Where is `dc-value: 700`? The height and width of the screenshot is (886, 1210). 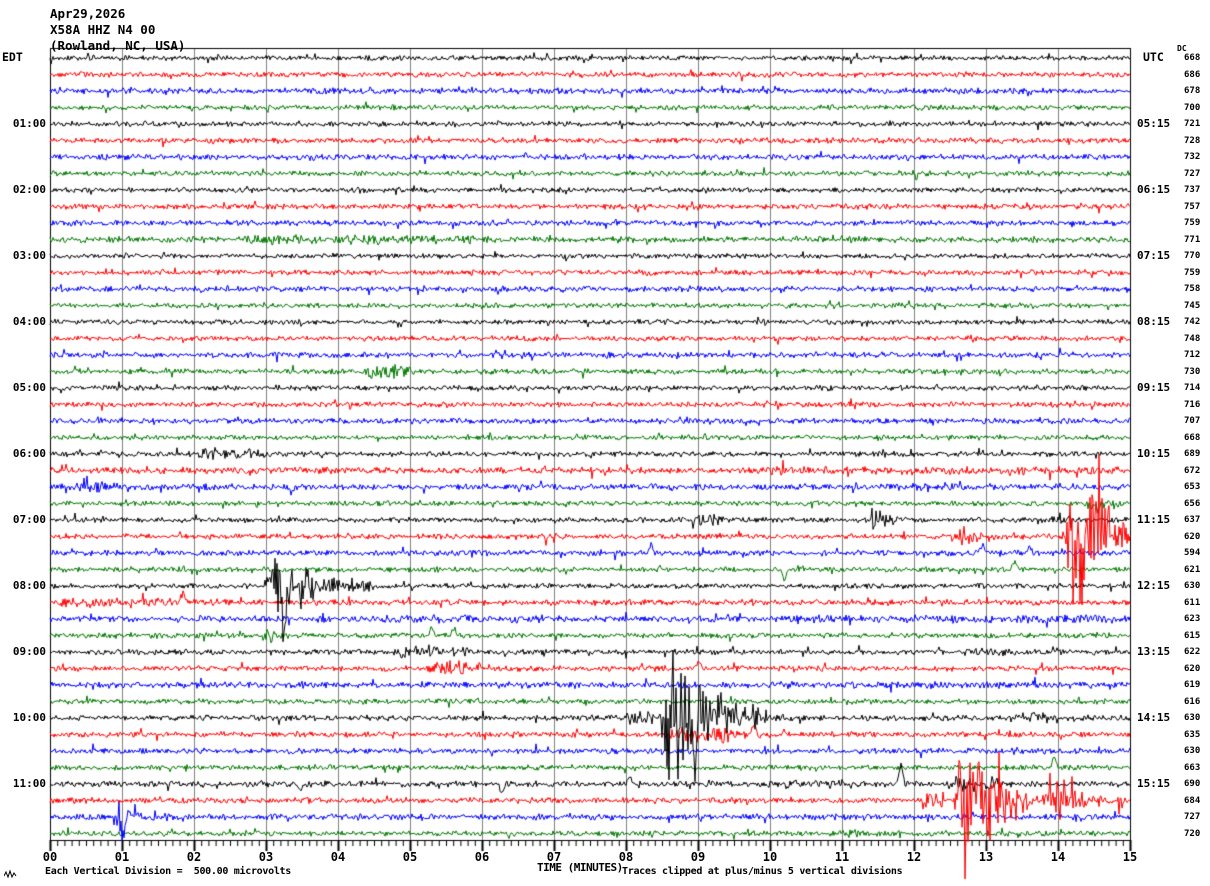 dc-value: 700 is located at coordinates (1192, 107).